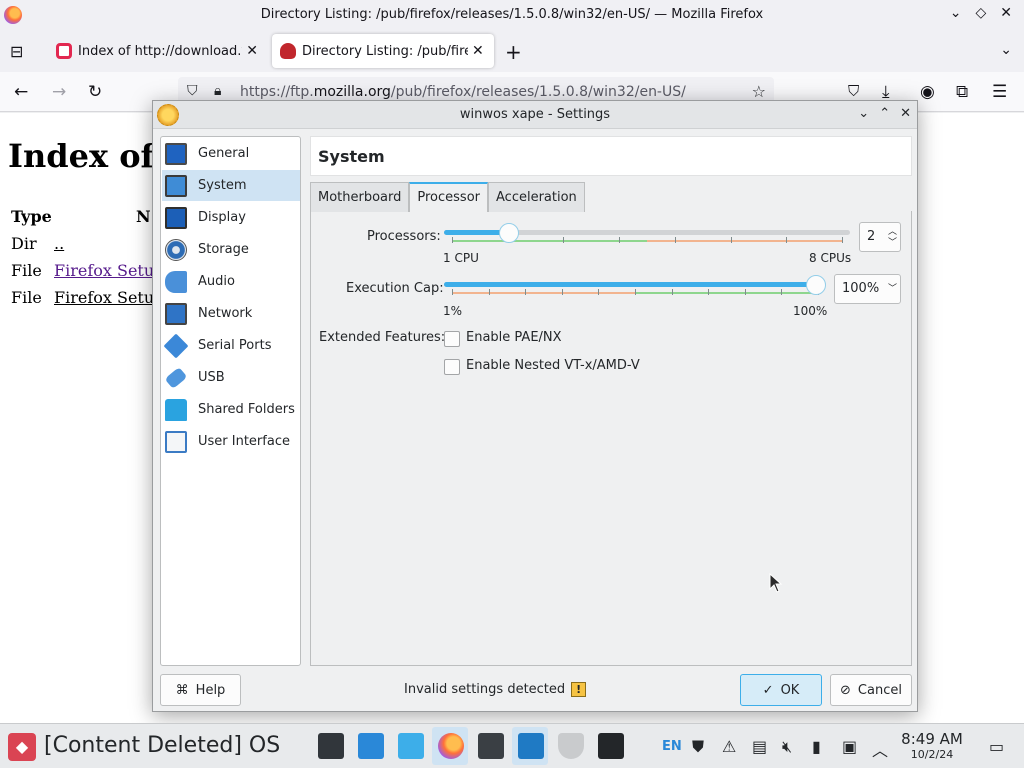 The height and width of the screenshot is (768, 1024). What do you see at coordinates (880, 749) in the screenshot?
I see `tray-expand-icon: ︿` at bounding box center [880, 749].